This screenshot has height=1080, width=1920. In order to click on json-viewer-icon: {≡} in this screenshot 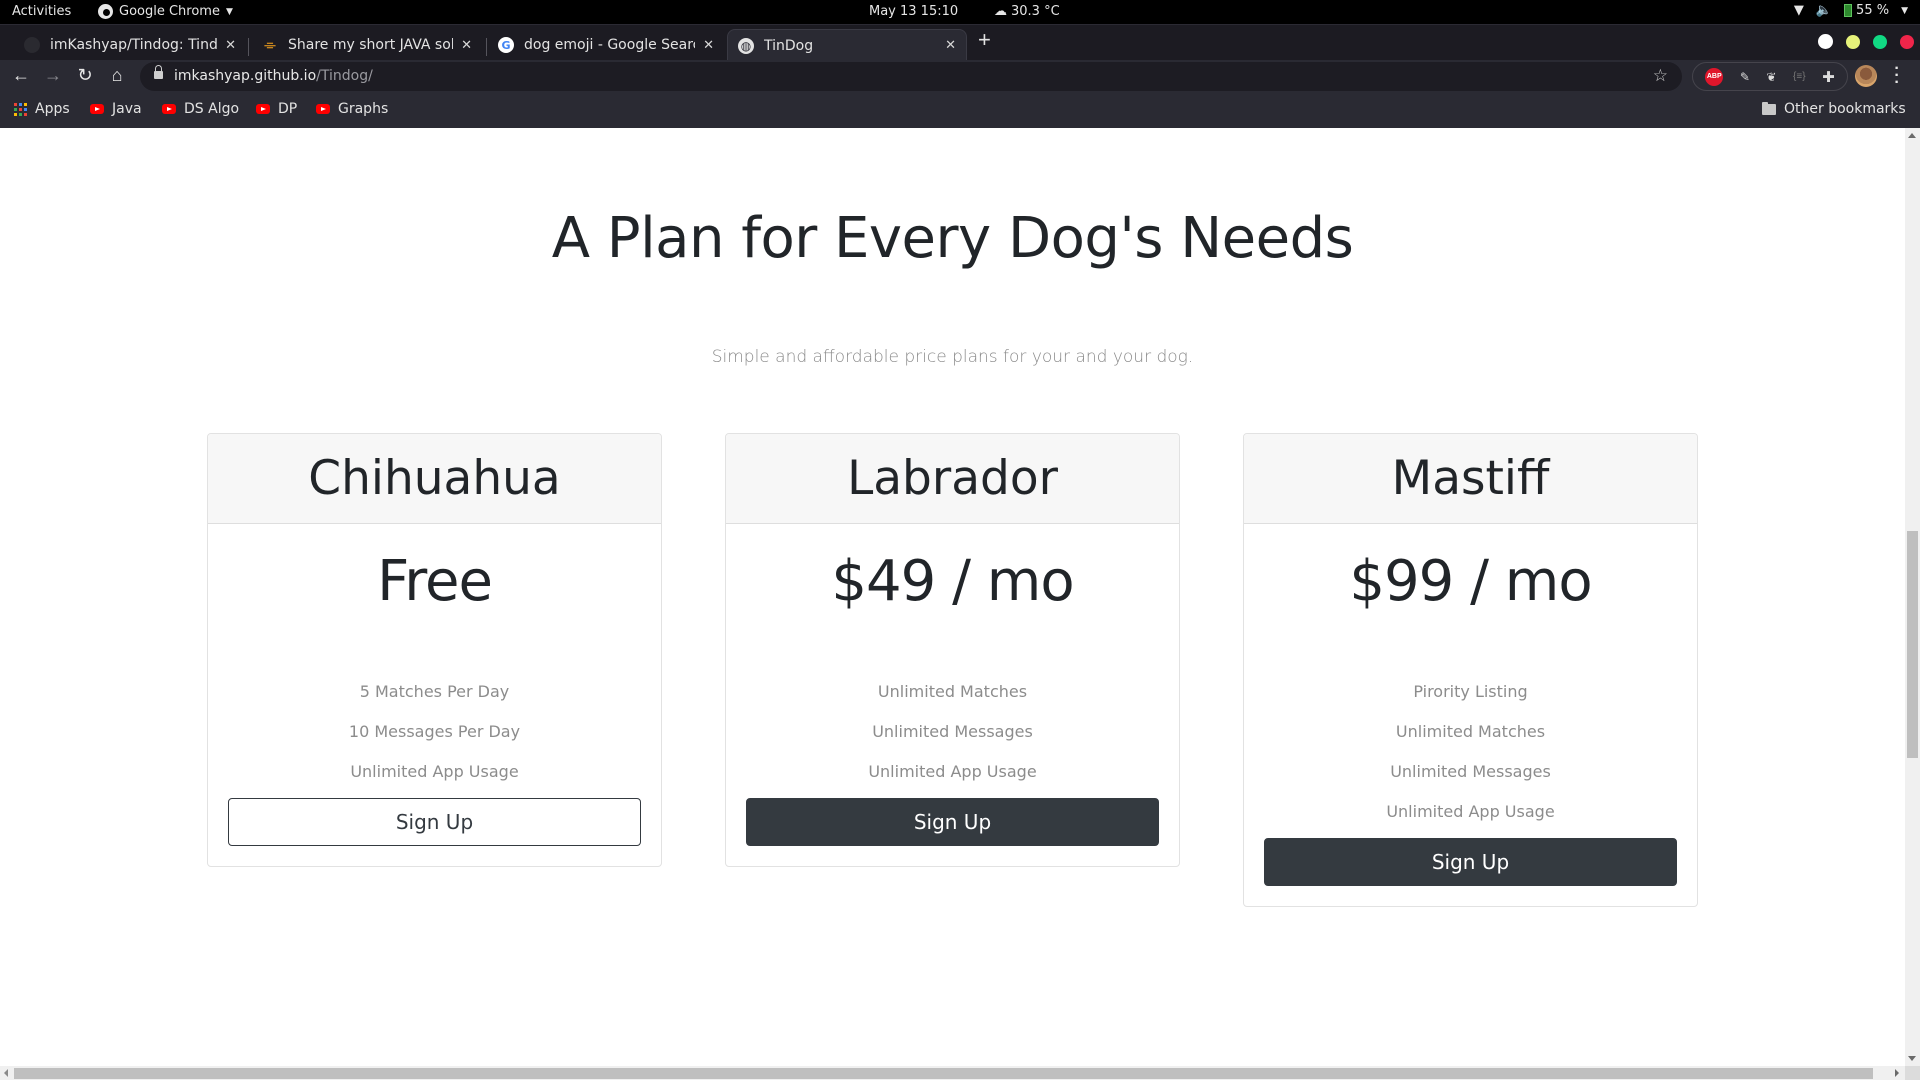, I will do `click(1799, 76)`.